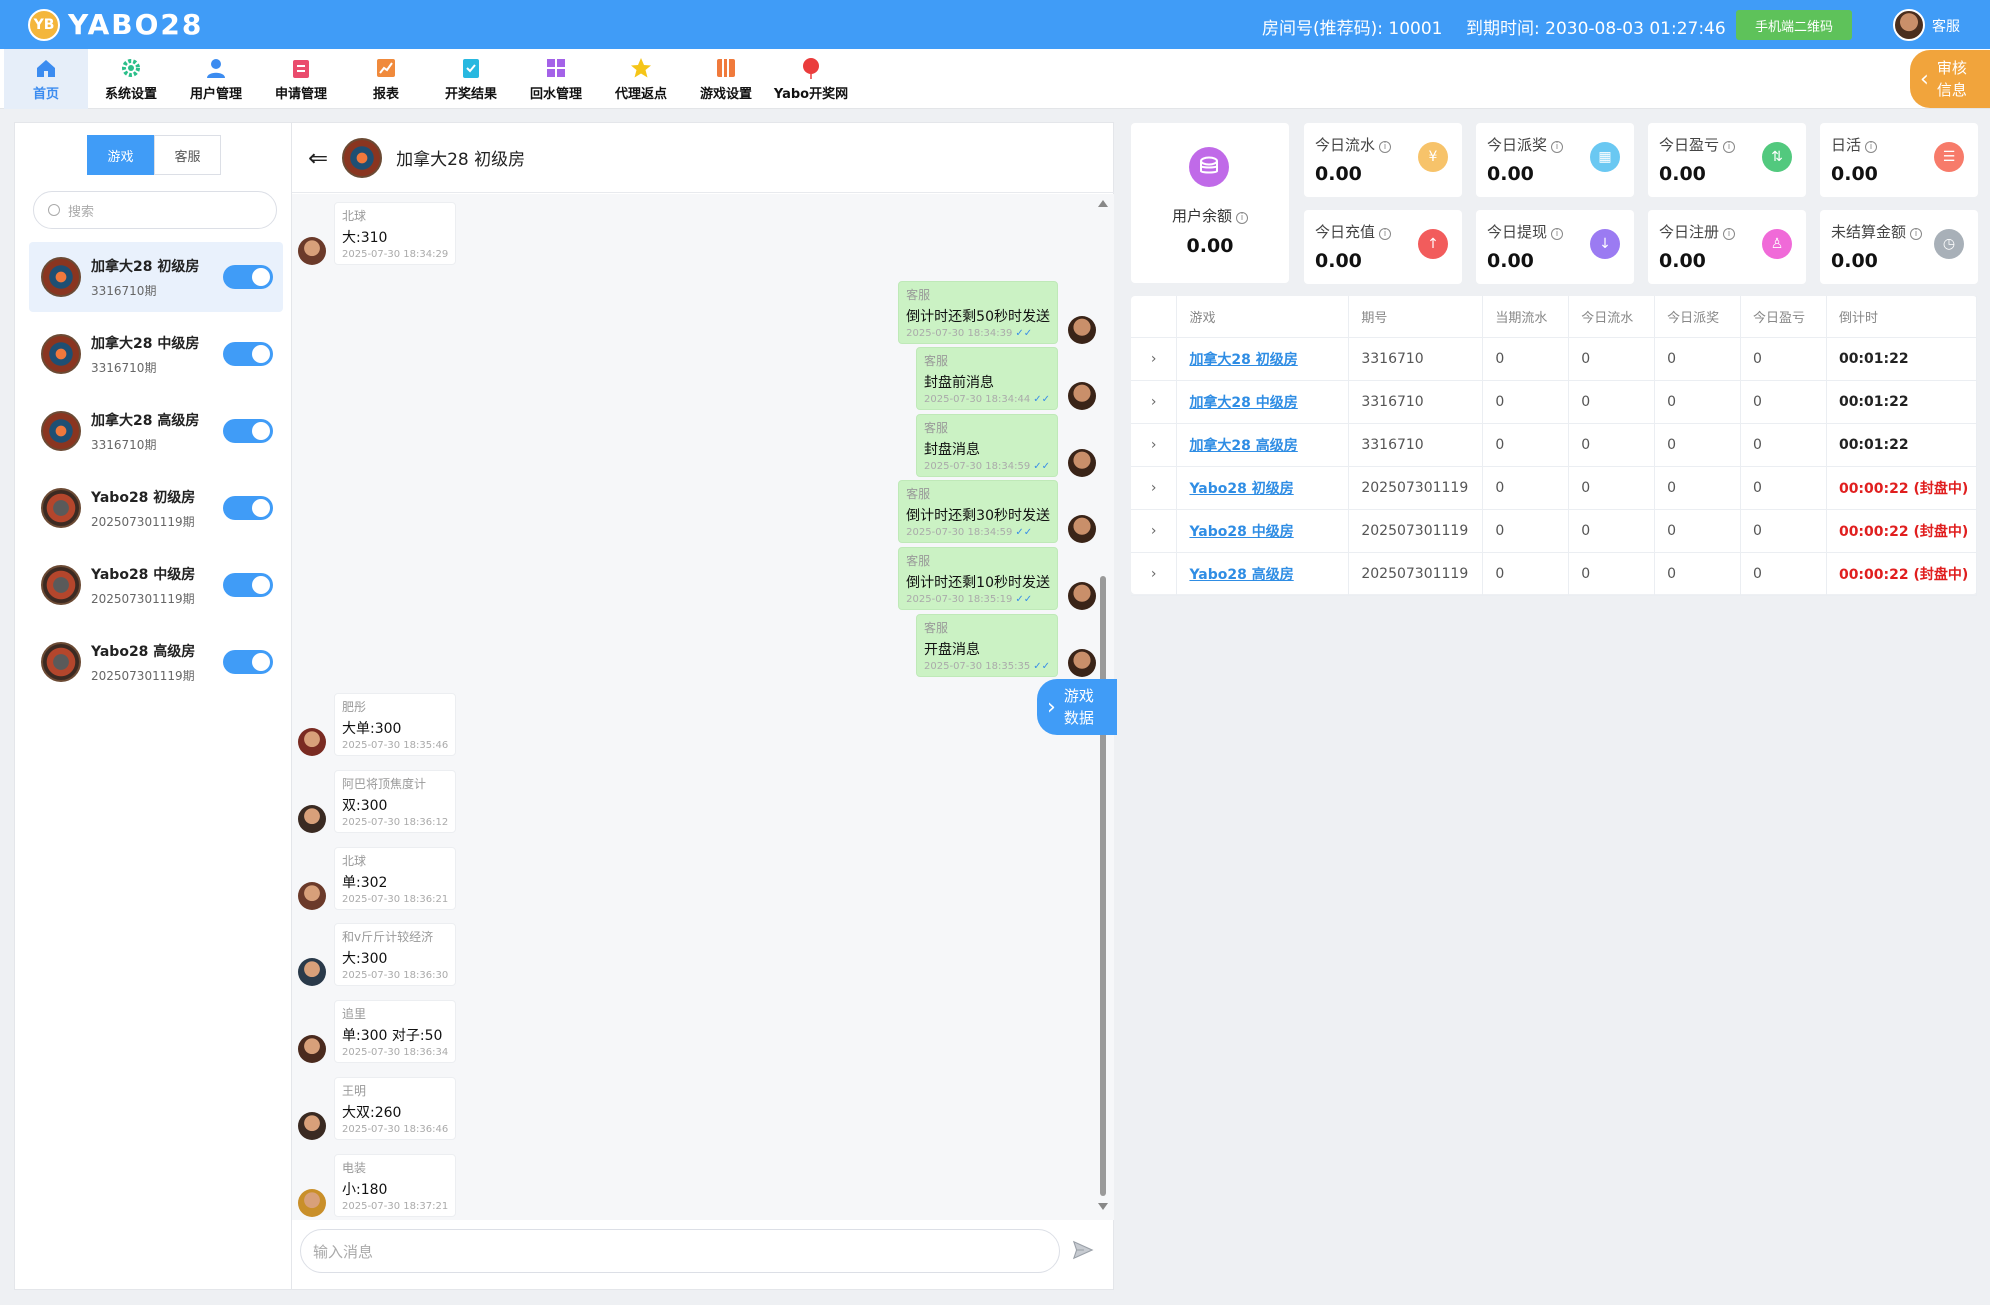 This screenshot has height=1305, width=1990. Describe the element at coordinates (1243, 403) in the screenshot. I see `game-link: 加拿大28 中级房` at that location.